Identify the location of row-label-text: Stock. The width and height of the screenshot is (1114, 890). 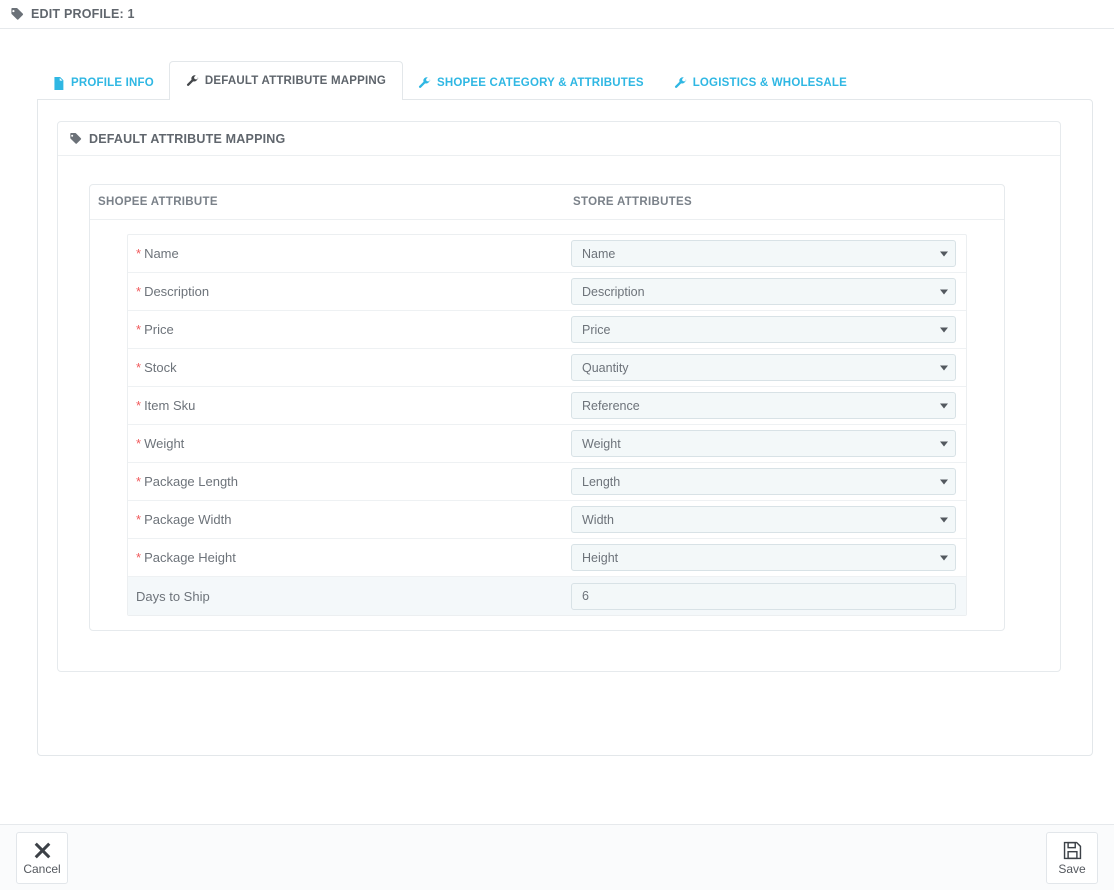
(160, 367).